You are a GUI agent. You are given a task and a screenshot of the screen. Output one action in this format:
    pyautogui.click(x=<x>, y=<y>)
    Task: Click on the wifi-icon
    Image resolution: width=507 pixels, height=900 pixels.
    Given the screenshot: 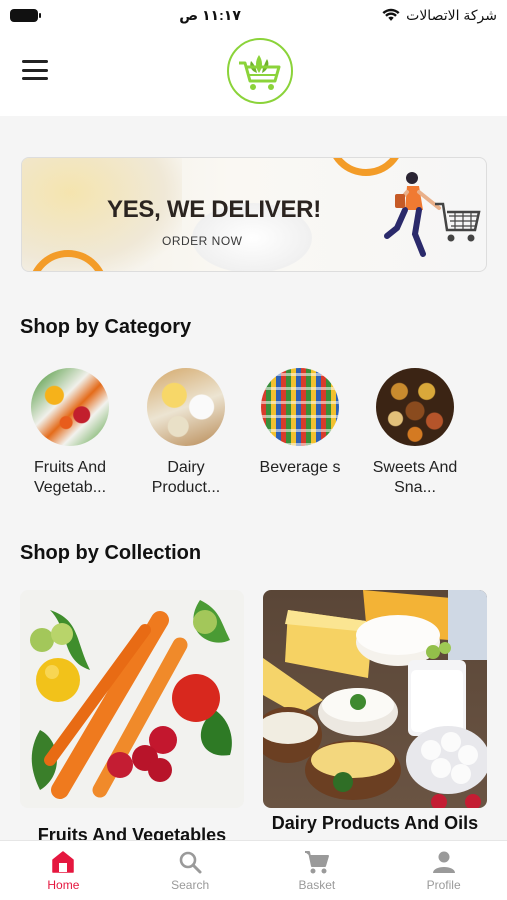 What is the action you would take?
    pyautogui.click(x=391, y=14)
    